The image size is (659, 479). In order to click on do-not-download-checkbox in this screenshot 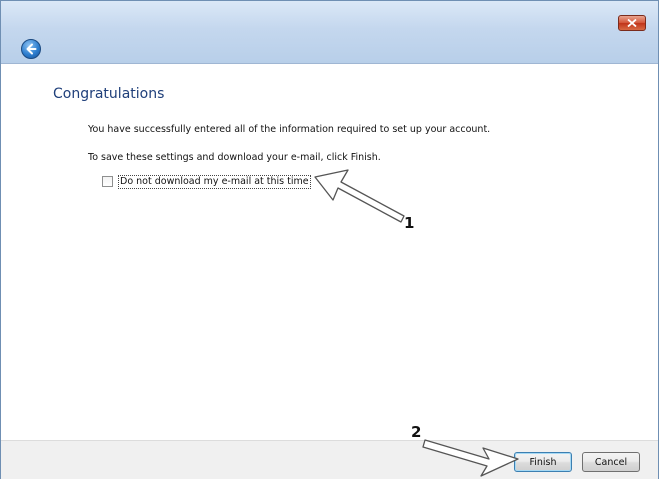, I will do `click(107, 181)`.